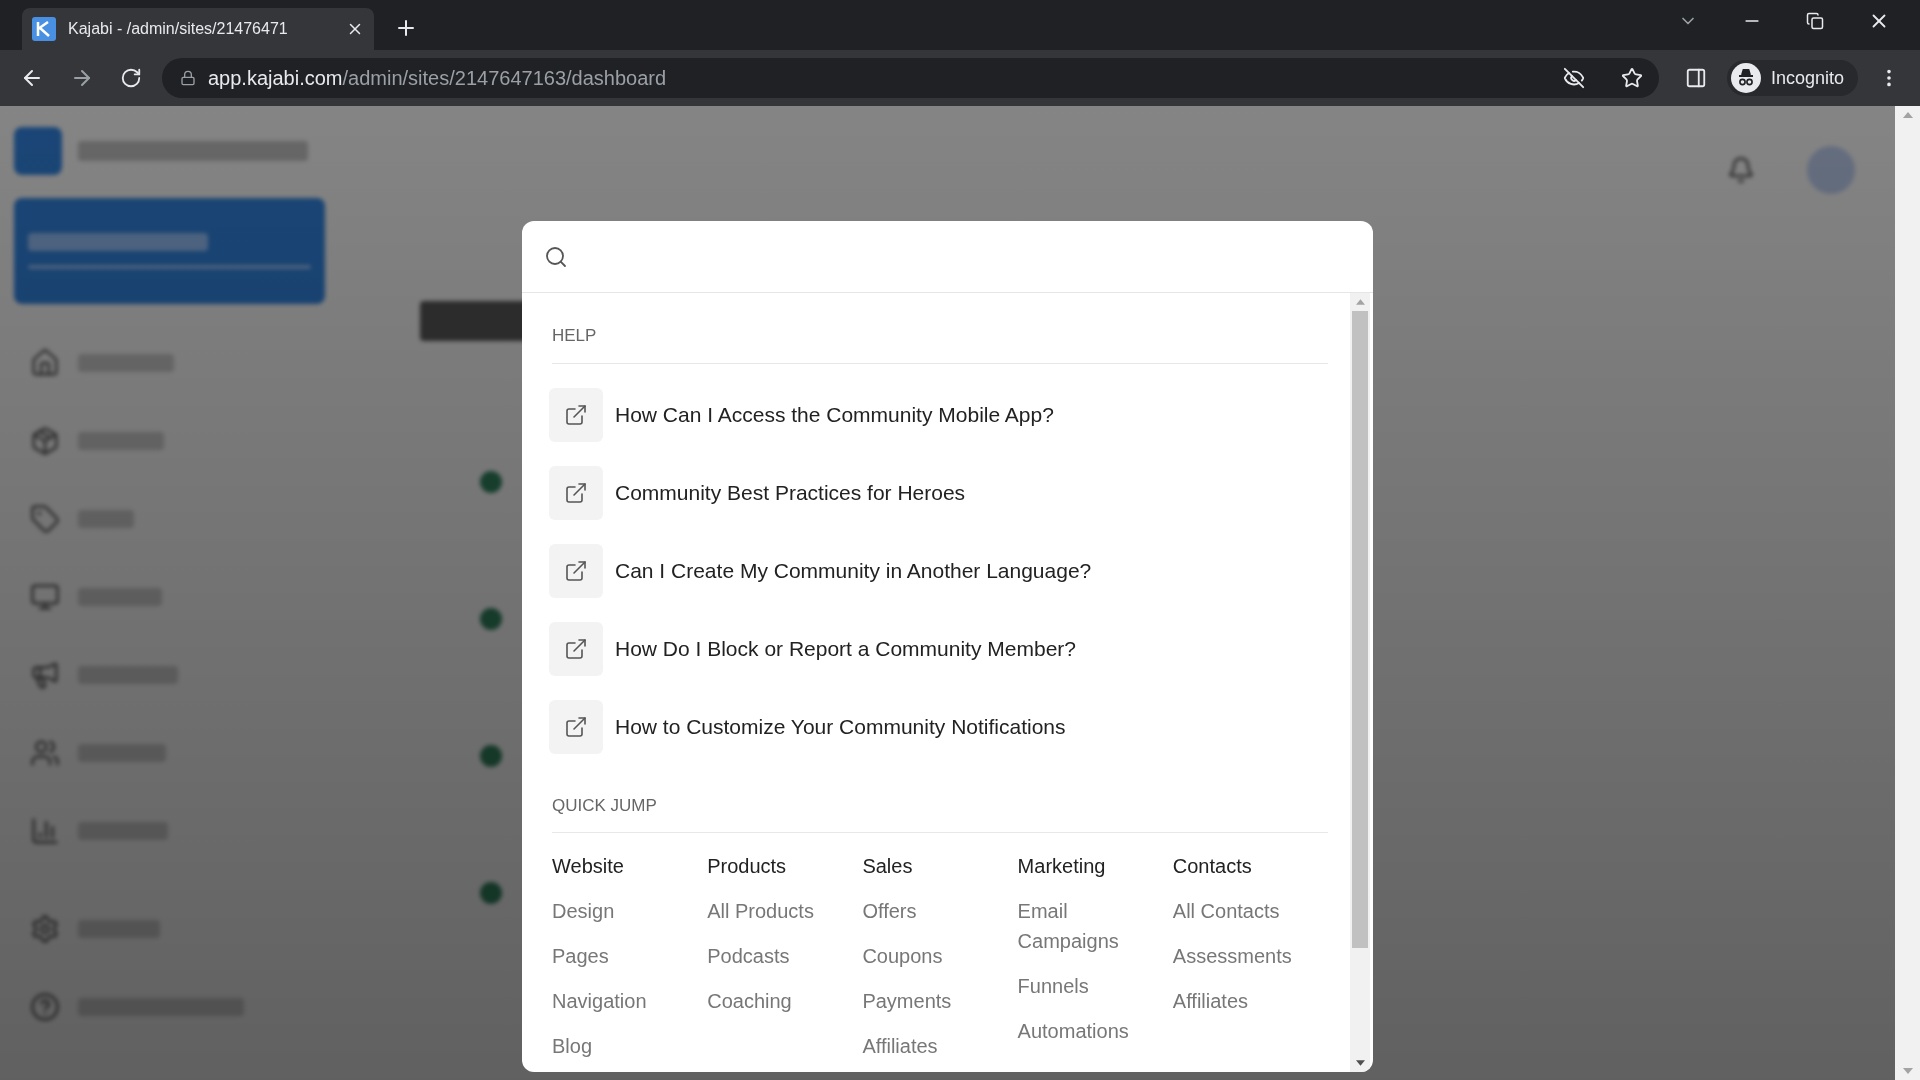 The width and height of the screenshot is (1920, 1080). What do you see at coordinates (1095, 926) in the screenshot?
I see `quick-jump-link: Email Campaigns` at bounding box center [1095, 926].